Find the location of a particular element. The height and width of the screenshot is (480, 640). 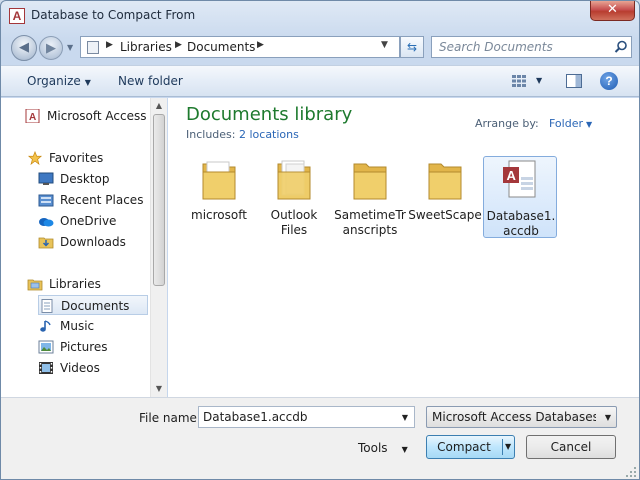

recent-pages-dropdown: ▼ is located at coordinates (70, 47).